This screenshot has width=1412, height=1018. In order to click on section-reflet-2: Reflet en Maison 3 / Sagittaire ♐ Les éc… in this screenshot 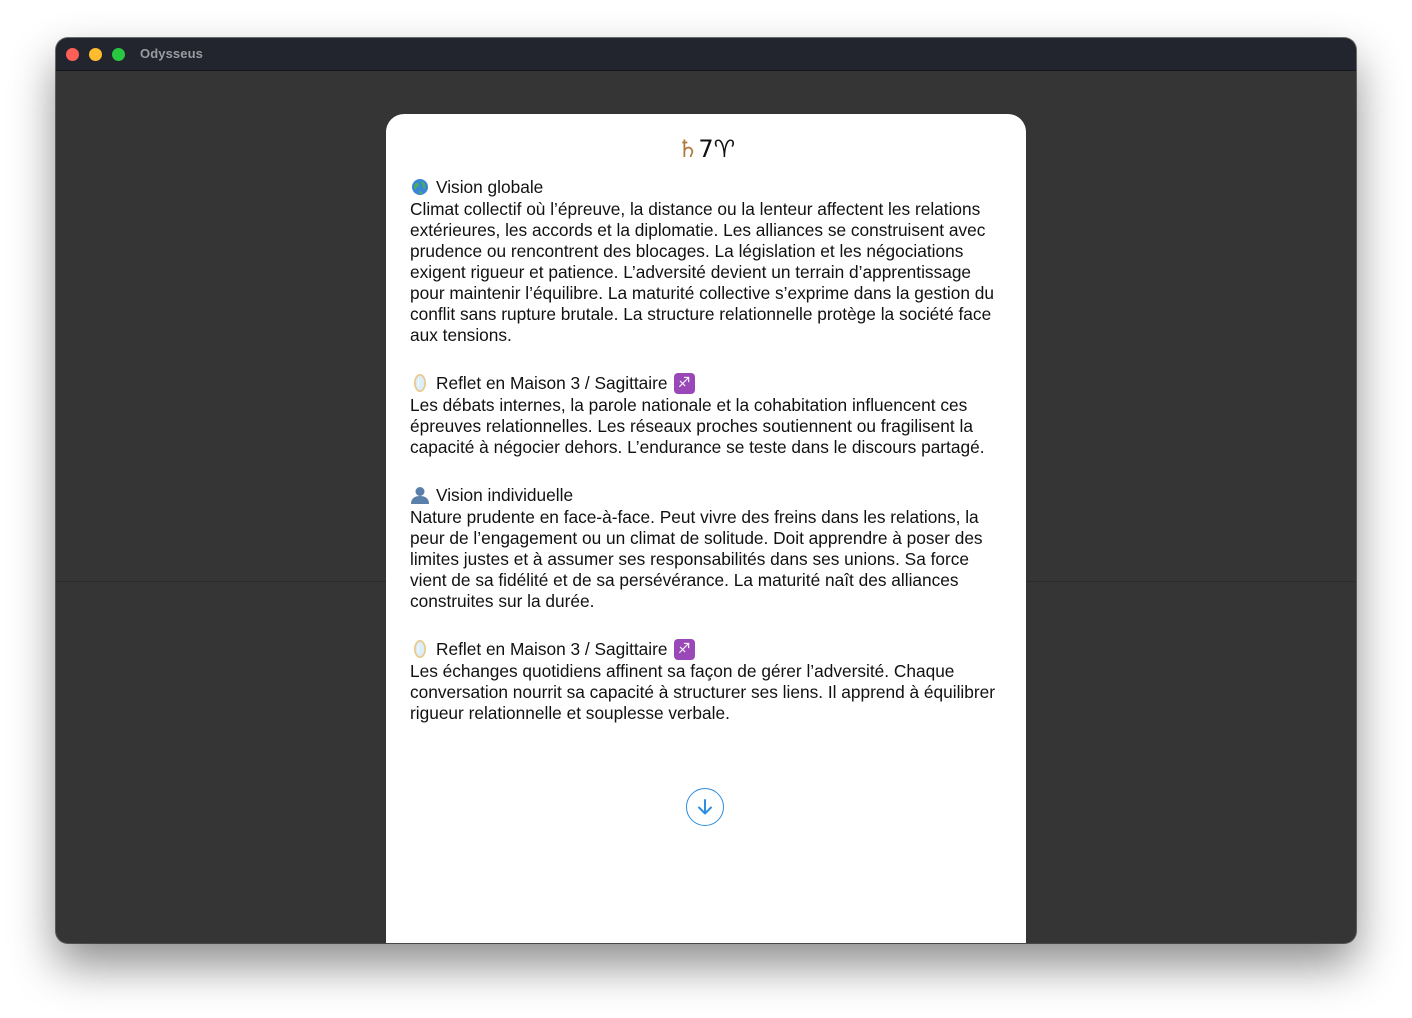, I will do `click(710, 680)`.